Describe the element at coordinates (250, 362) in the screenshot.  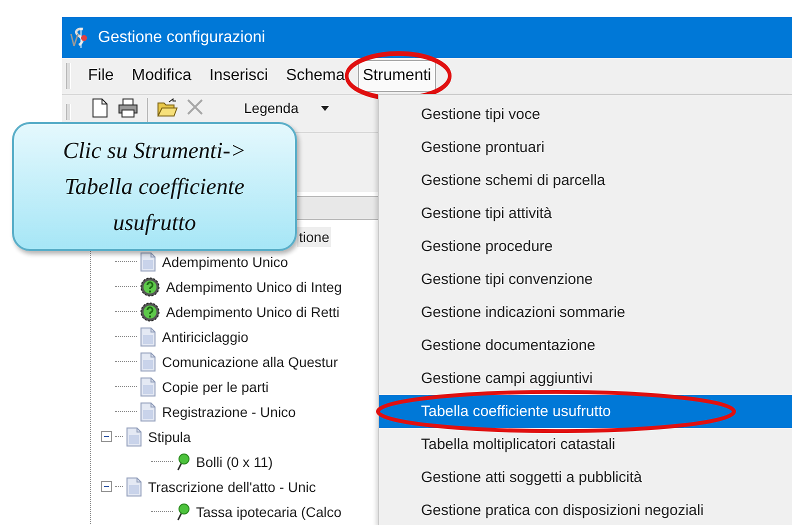
I see `tree-item-label: Comunicazione alla Questur` at that location.